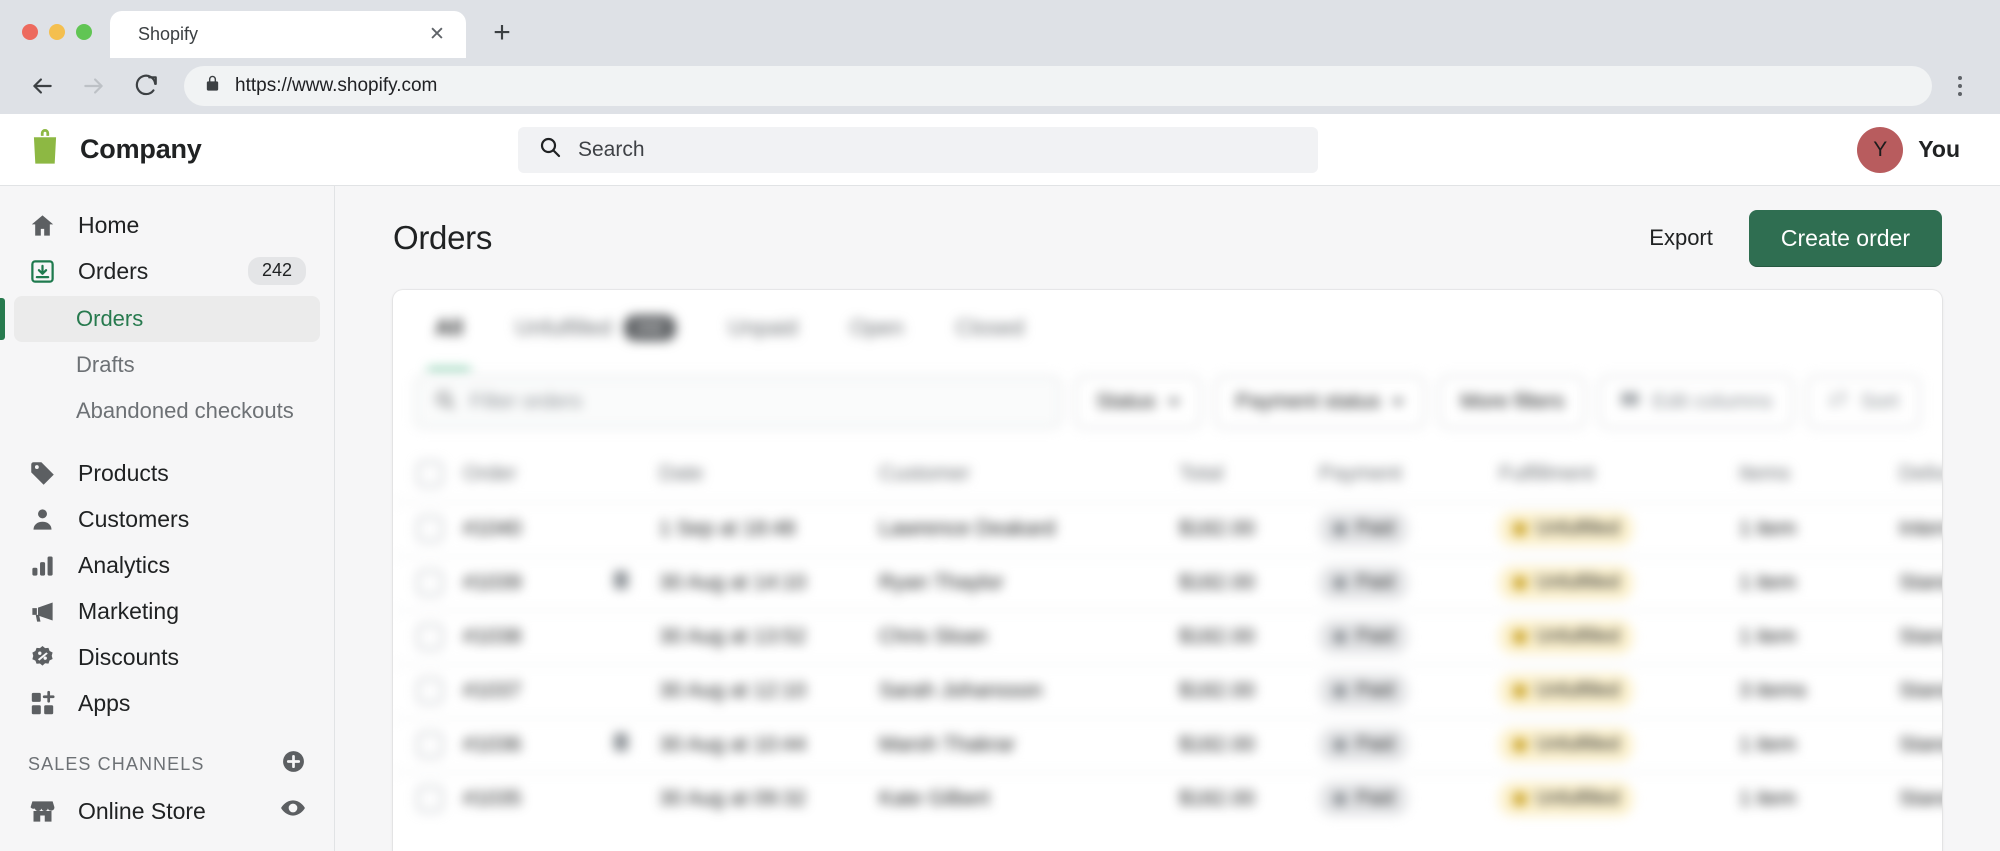  I want to click on export-button: Export, so click(1681, 238).